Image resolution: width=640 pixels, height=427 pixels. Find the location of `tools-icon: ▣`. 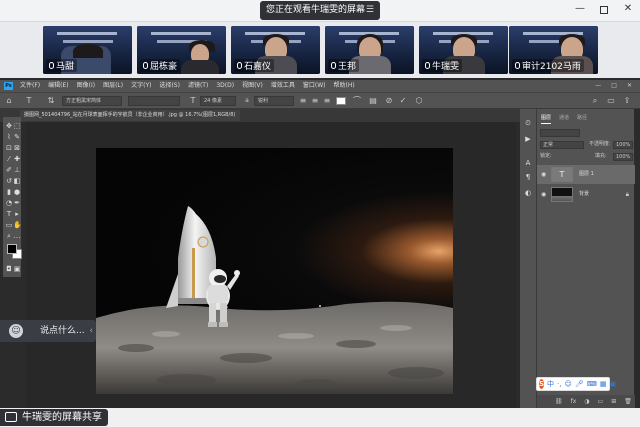

tools-icon: ▣ is located at coordinates (612, 384).